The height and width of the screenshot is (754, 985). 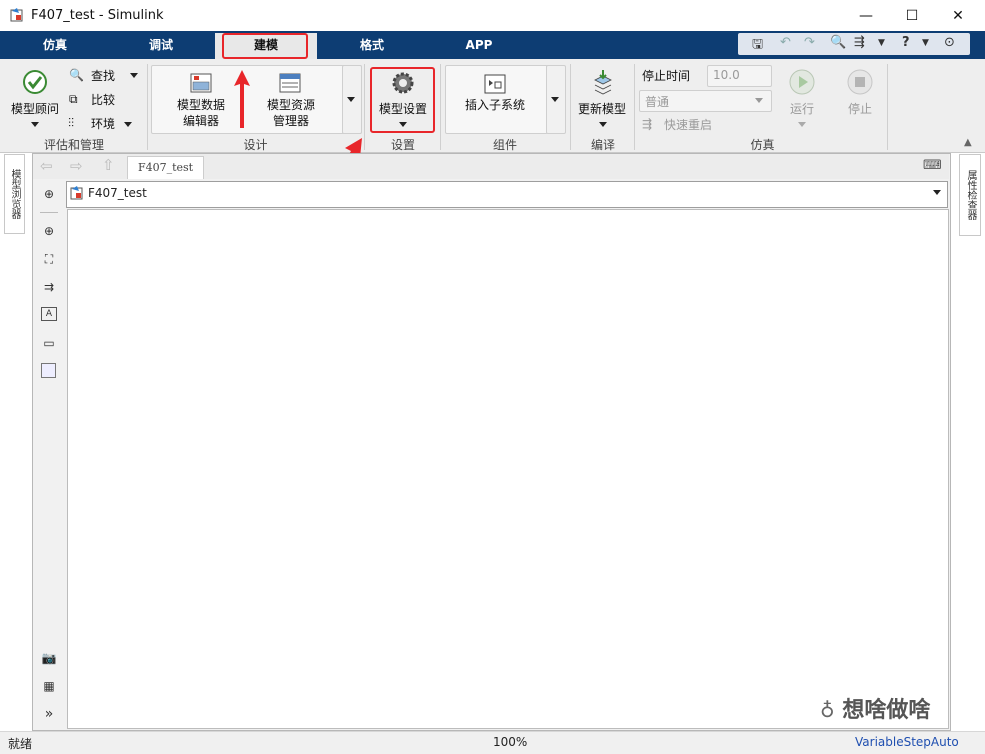 What do you see at coordinates (402, 145) in the screenshot?
I see `group-label-setup: 设置` at bounding box center [402, 145].